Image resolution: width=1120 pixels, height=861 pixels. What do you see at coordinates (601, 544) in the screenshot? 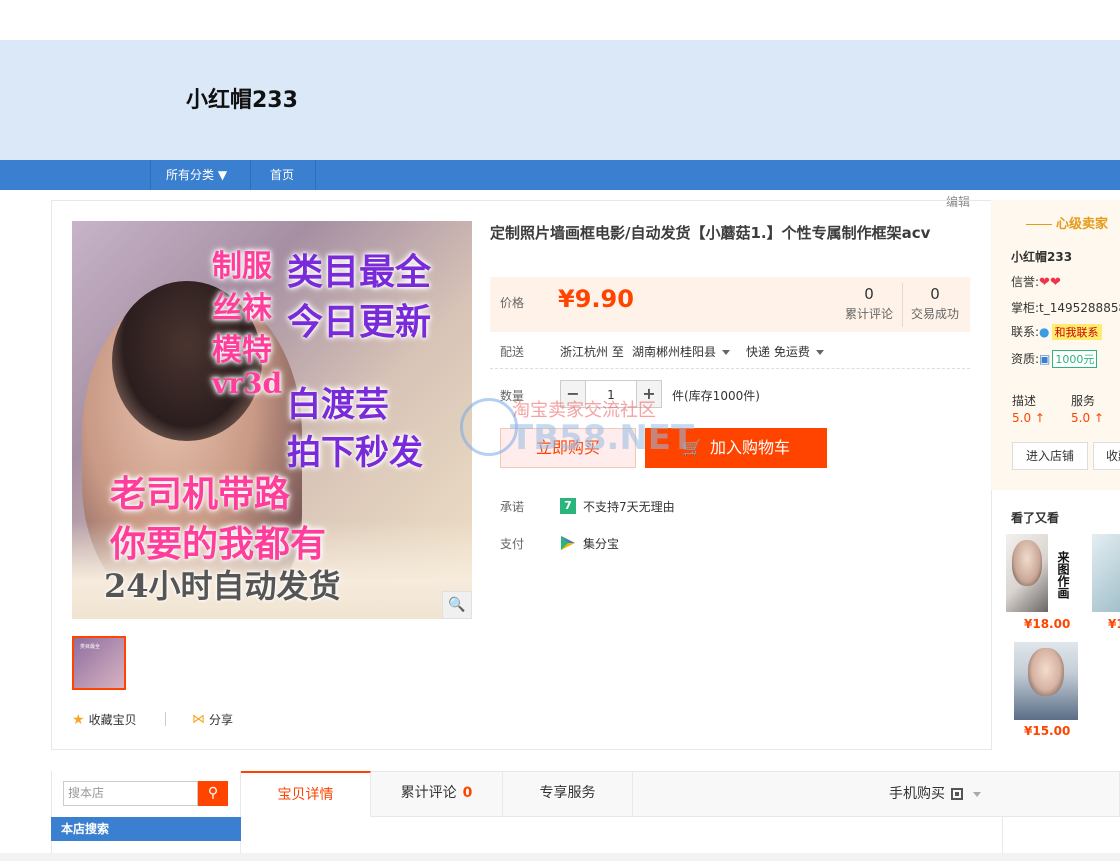
I see `payment-text: 集分宝` at bounding box center [601, 544].